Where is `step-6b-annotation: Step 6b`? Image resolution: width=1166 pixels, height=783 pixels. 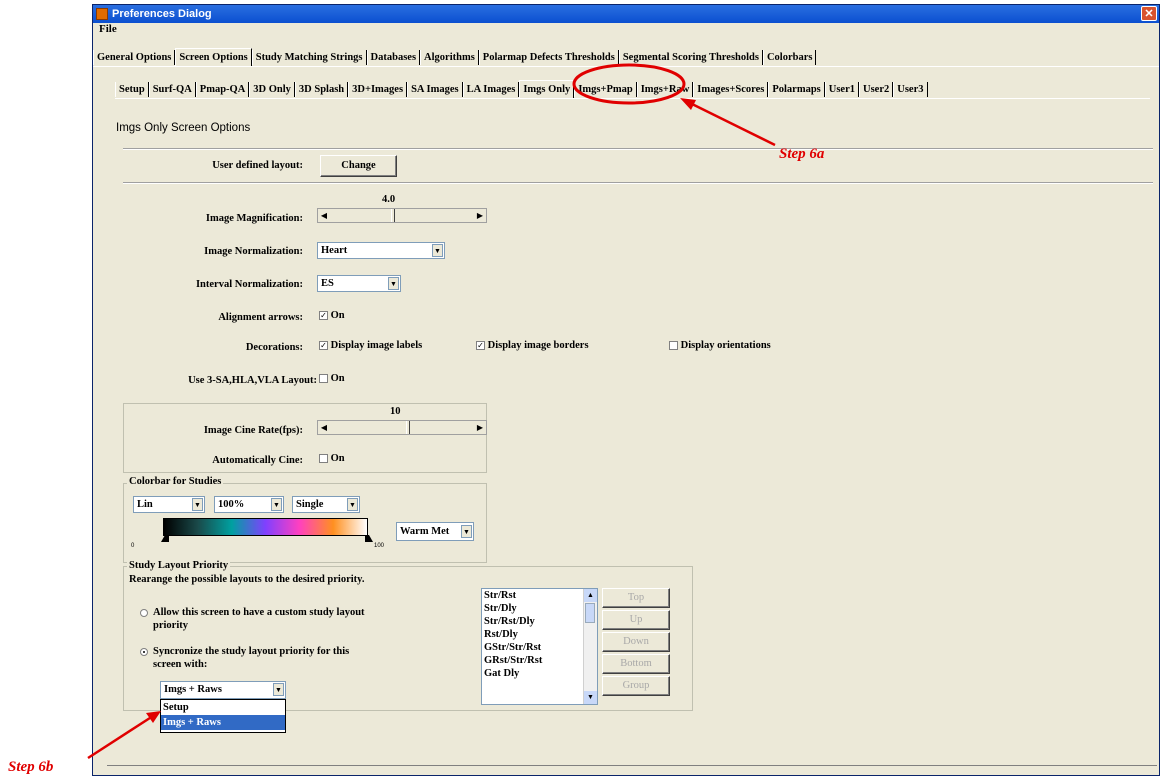 step-6b-annotation: Step 6b is located at coordinates (31, 767).